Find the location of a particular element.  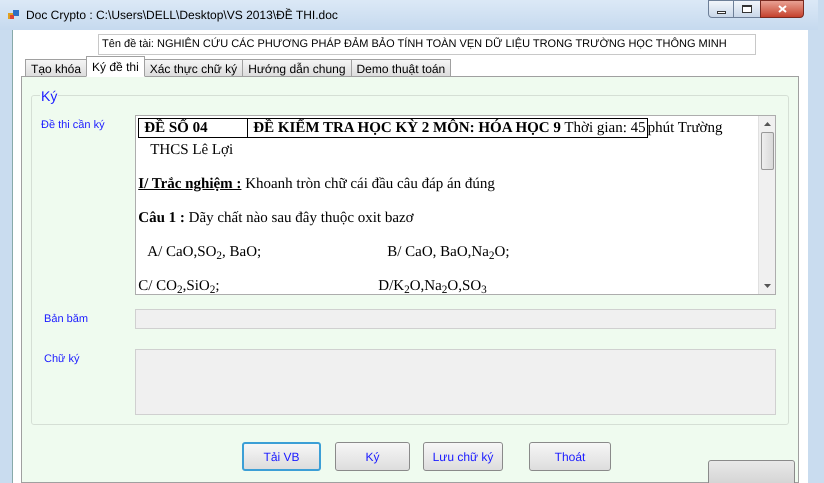

answer-option: B/ CaO, BaO,Na$_{2}$O; is located at coordinates (448, 252).